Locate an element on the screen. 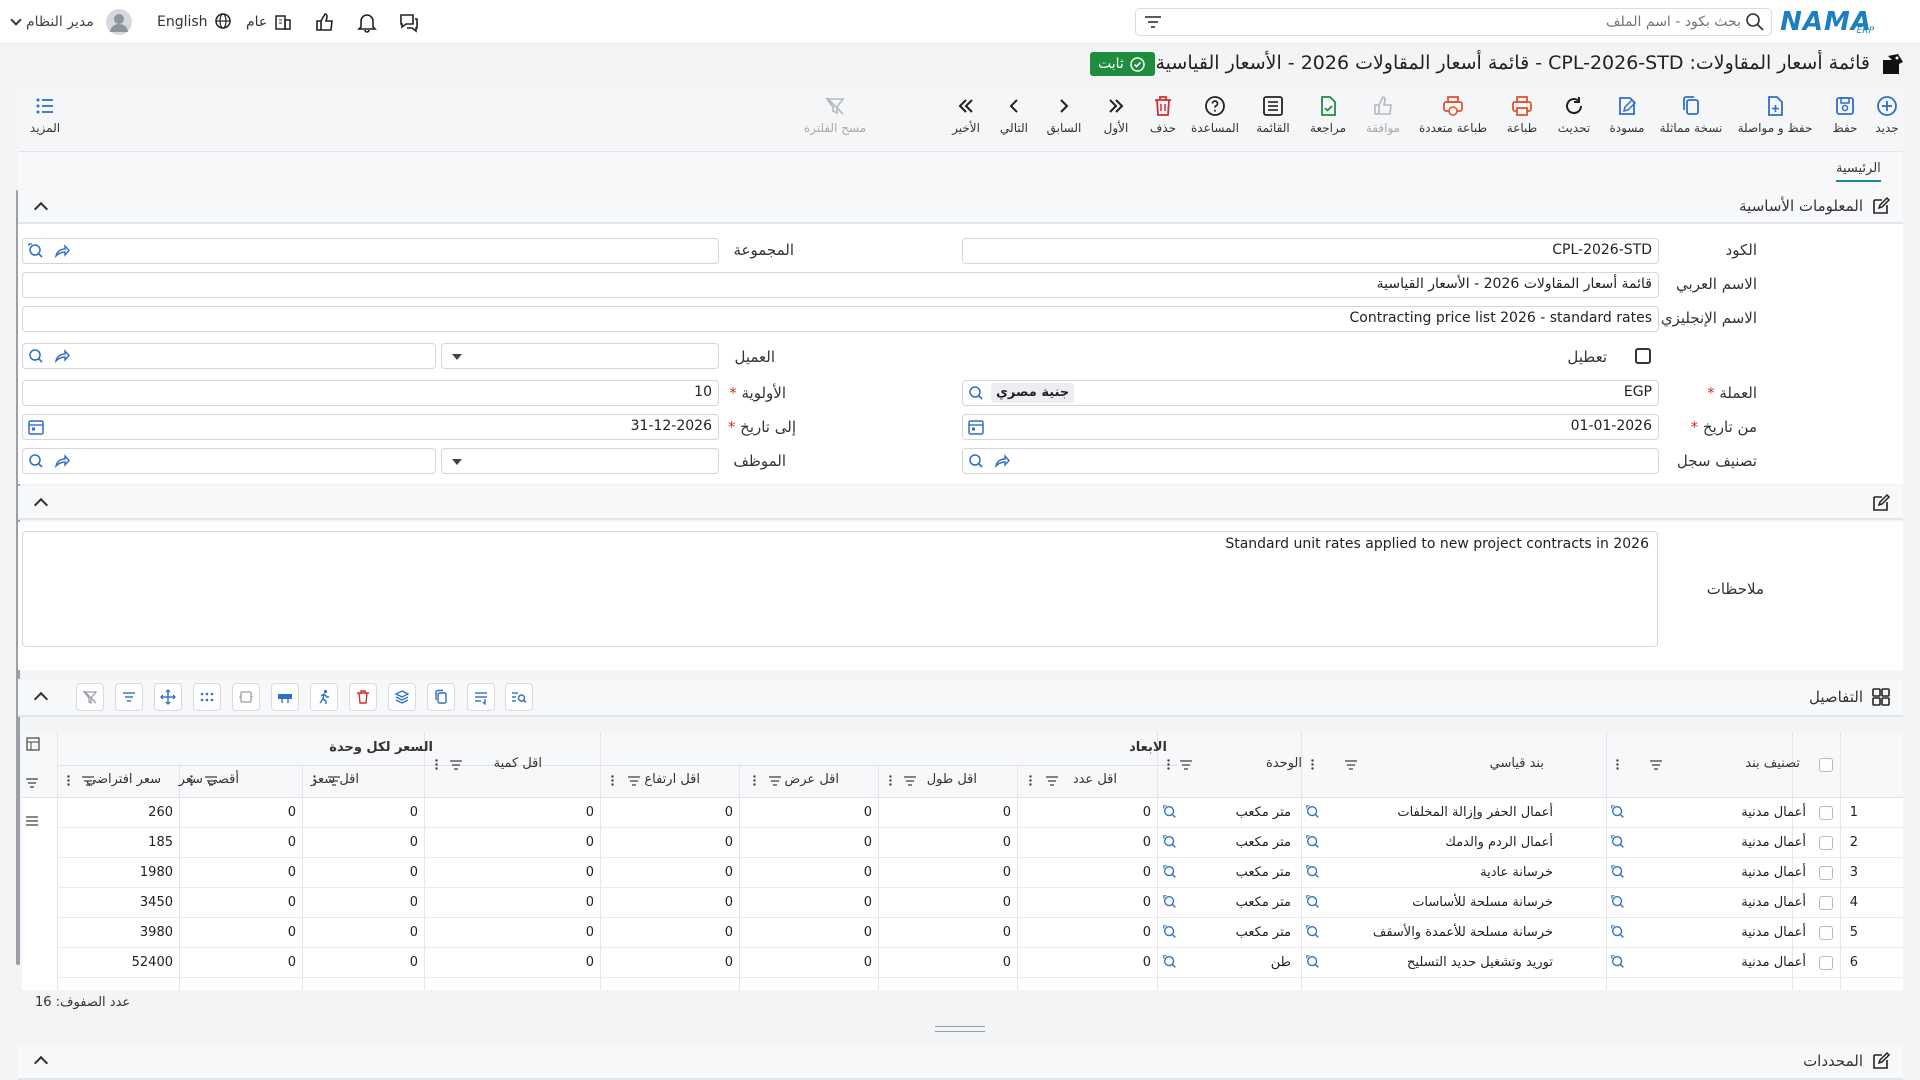 The width and height of the screenshot is (1920, 1080). app-logo: NAMA ERP is located at coordinates (1827, 22).